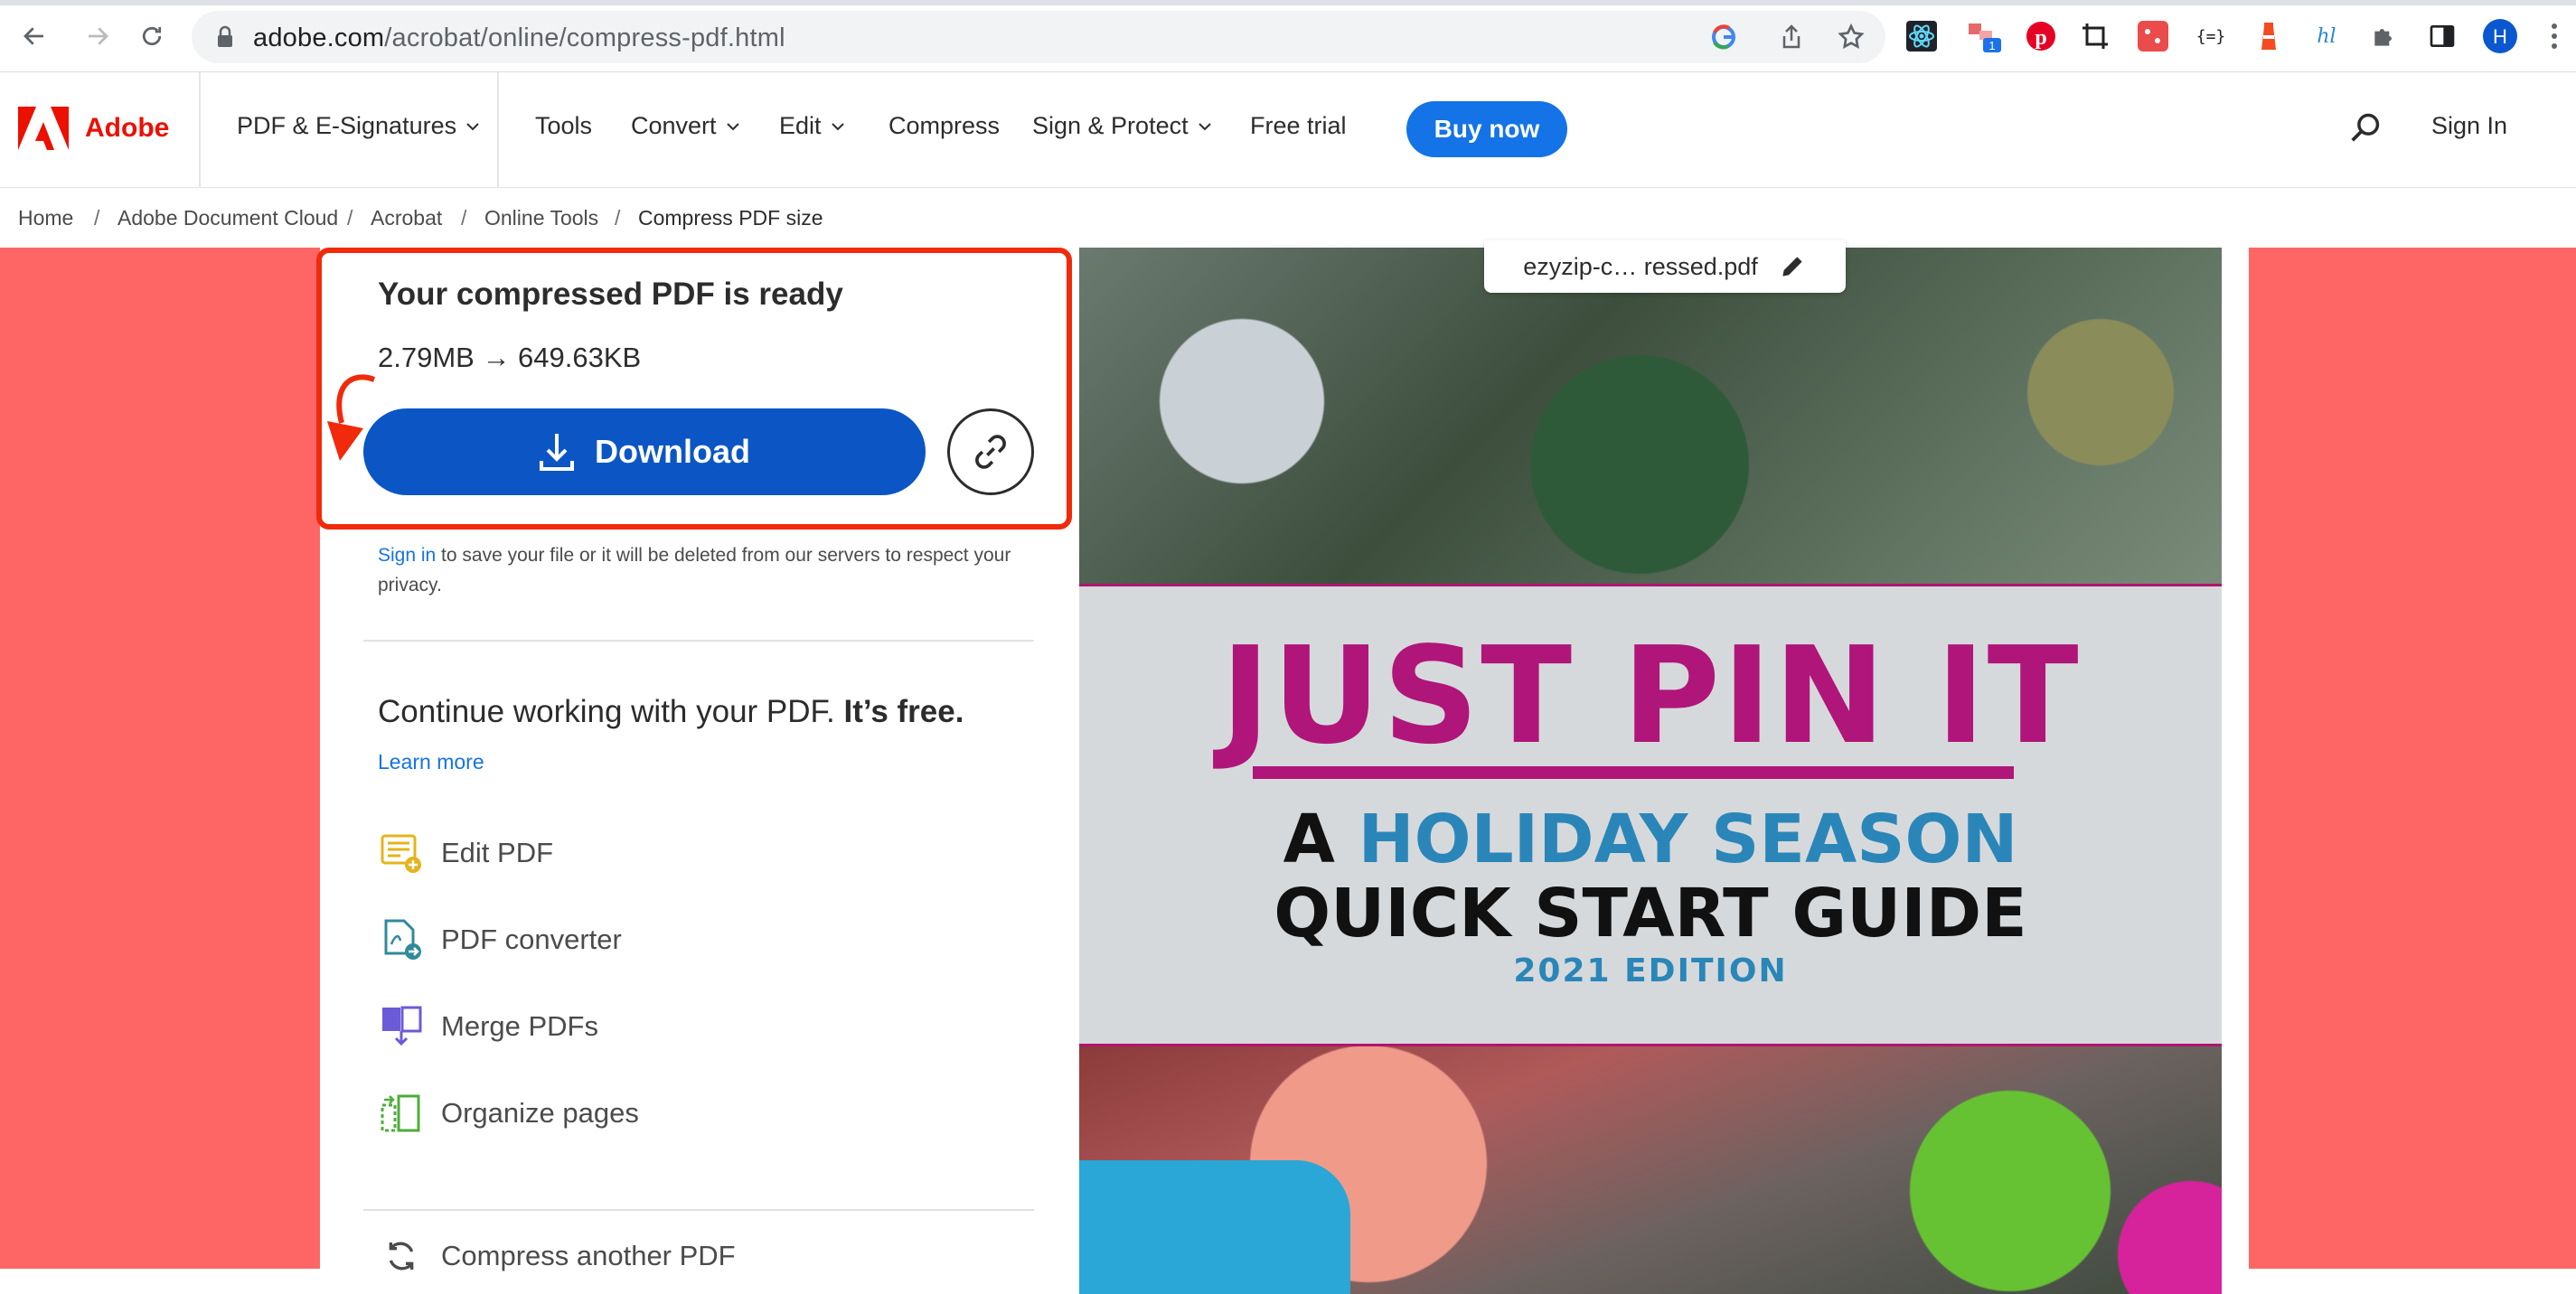  What do you see at coordinates (588, 1255) in the screenshot?
I see `compress-another-label: Compress another PDF` at bounding box center [588, 1255].